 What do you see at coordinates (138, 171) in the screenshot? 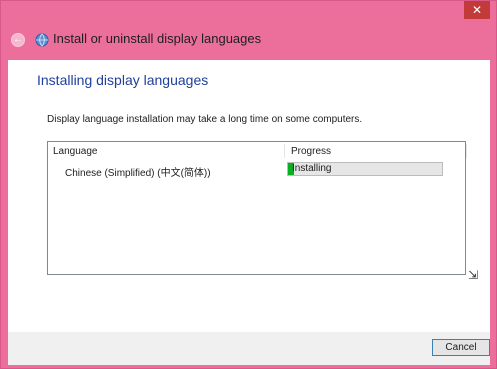
I see `list-item-language: Chinese (Simplified) (中文(简体))` at bounding box center [138, 171].